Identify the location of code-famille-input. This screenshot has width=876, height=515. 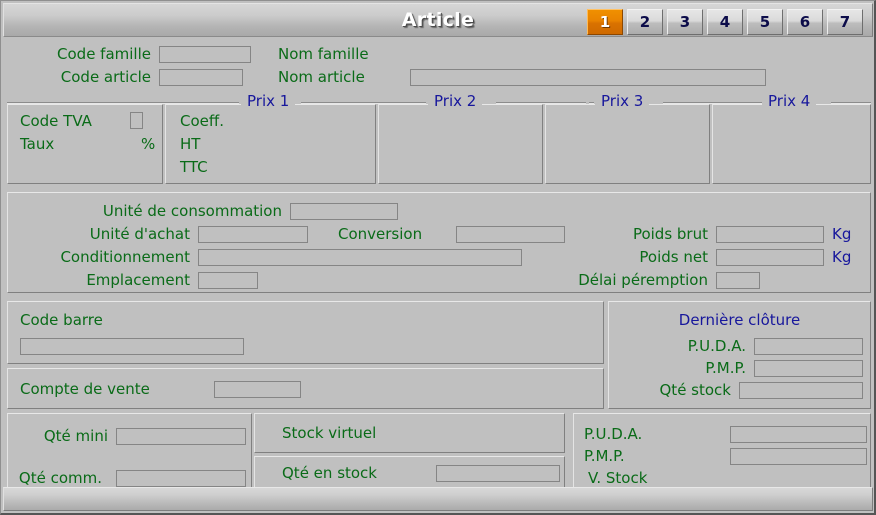
(205, 54).